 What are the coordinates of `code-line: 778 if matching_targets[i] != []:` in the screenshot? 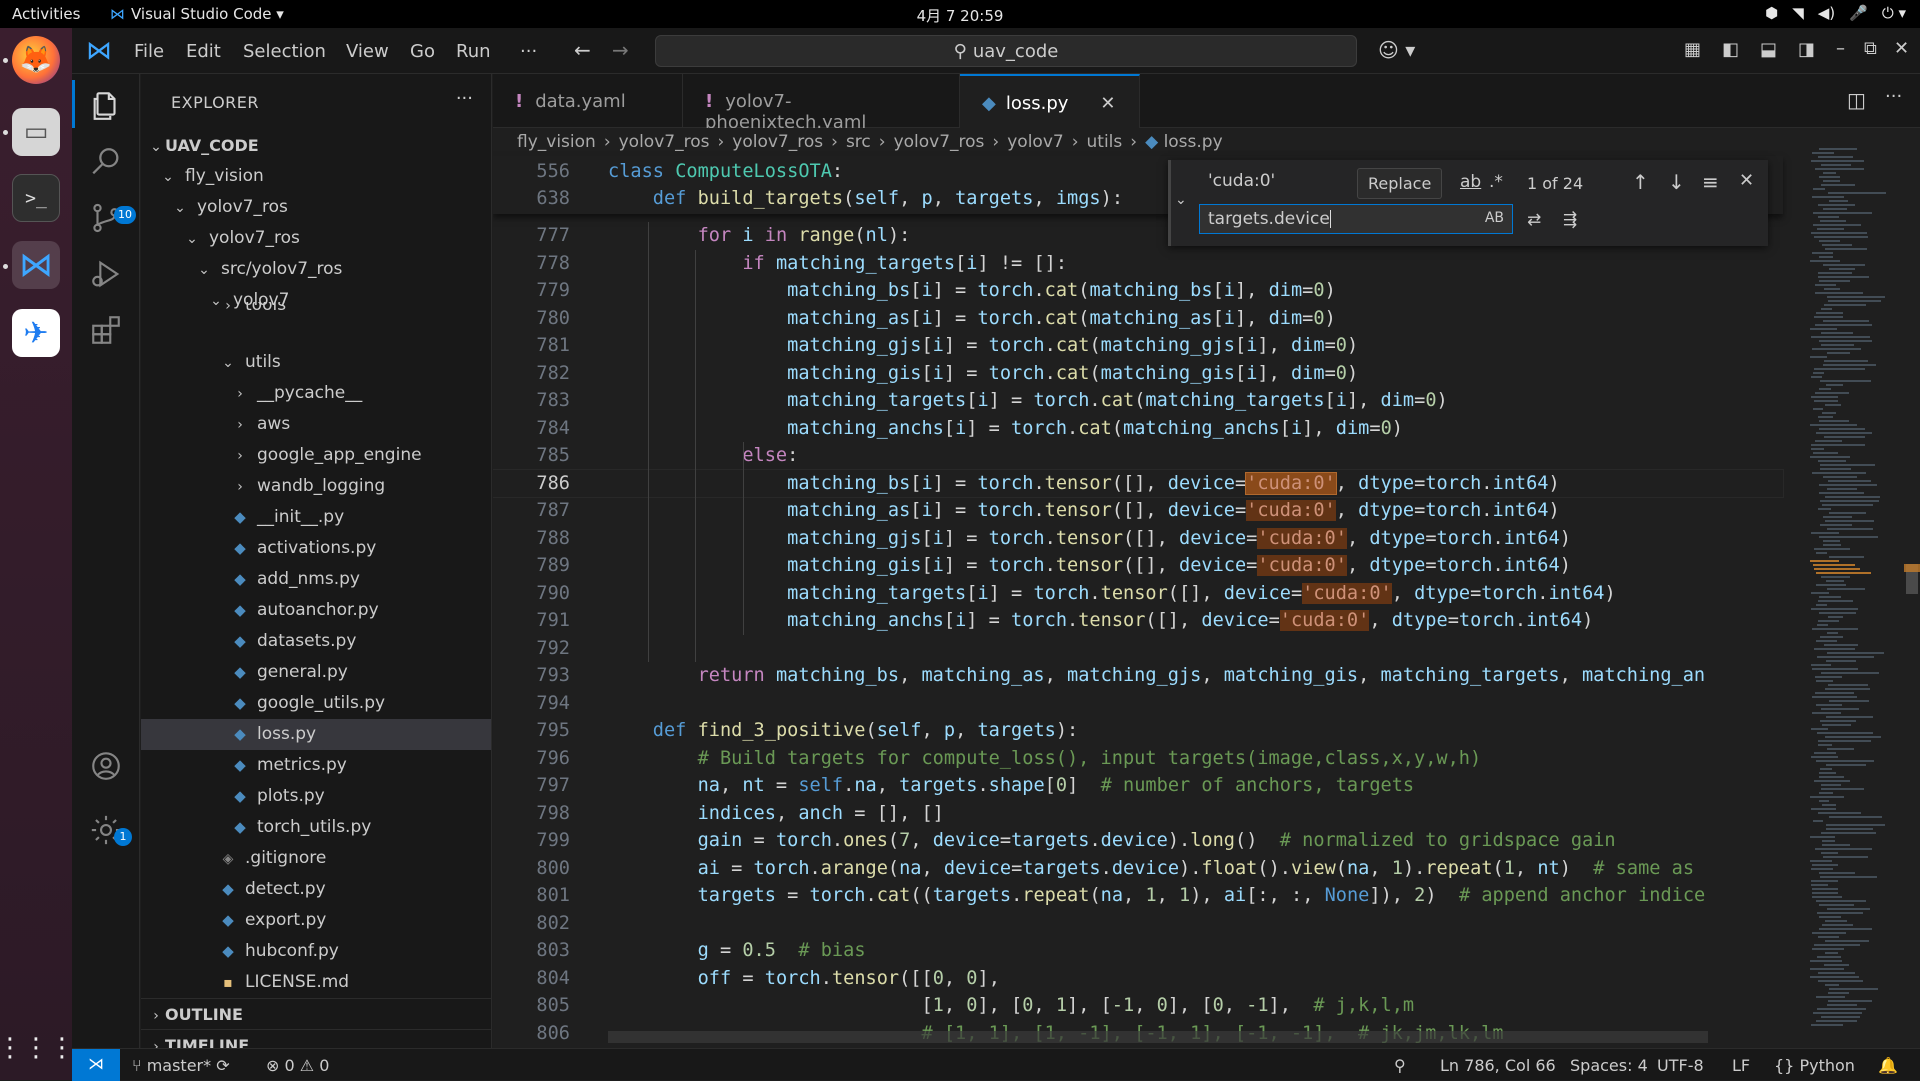 It's located at (1138, 263).